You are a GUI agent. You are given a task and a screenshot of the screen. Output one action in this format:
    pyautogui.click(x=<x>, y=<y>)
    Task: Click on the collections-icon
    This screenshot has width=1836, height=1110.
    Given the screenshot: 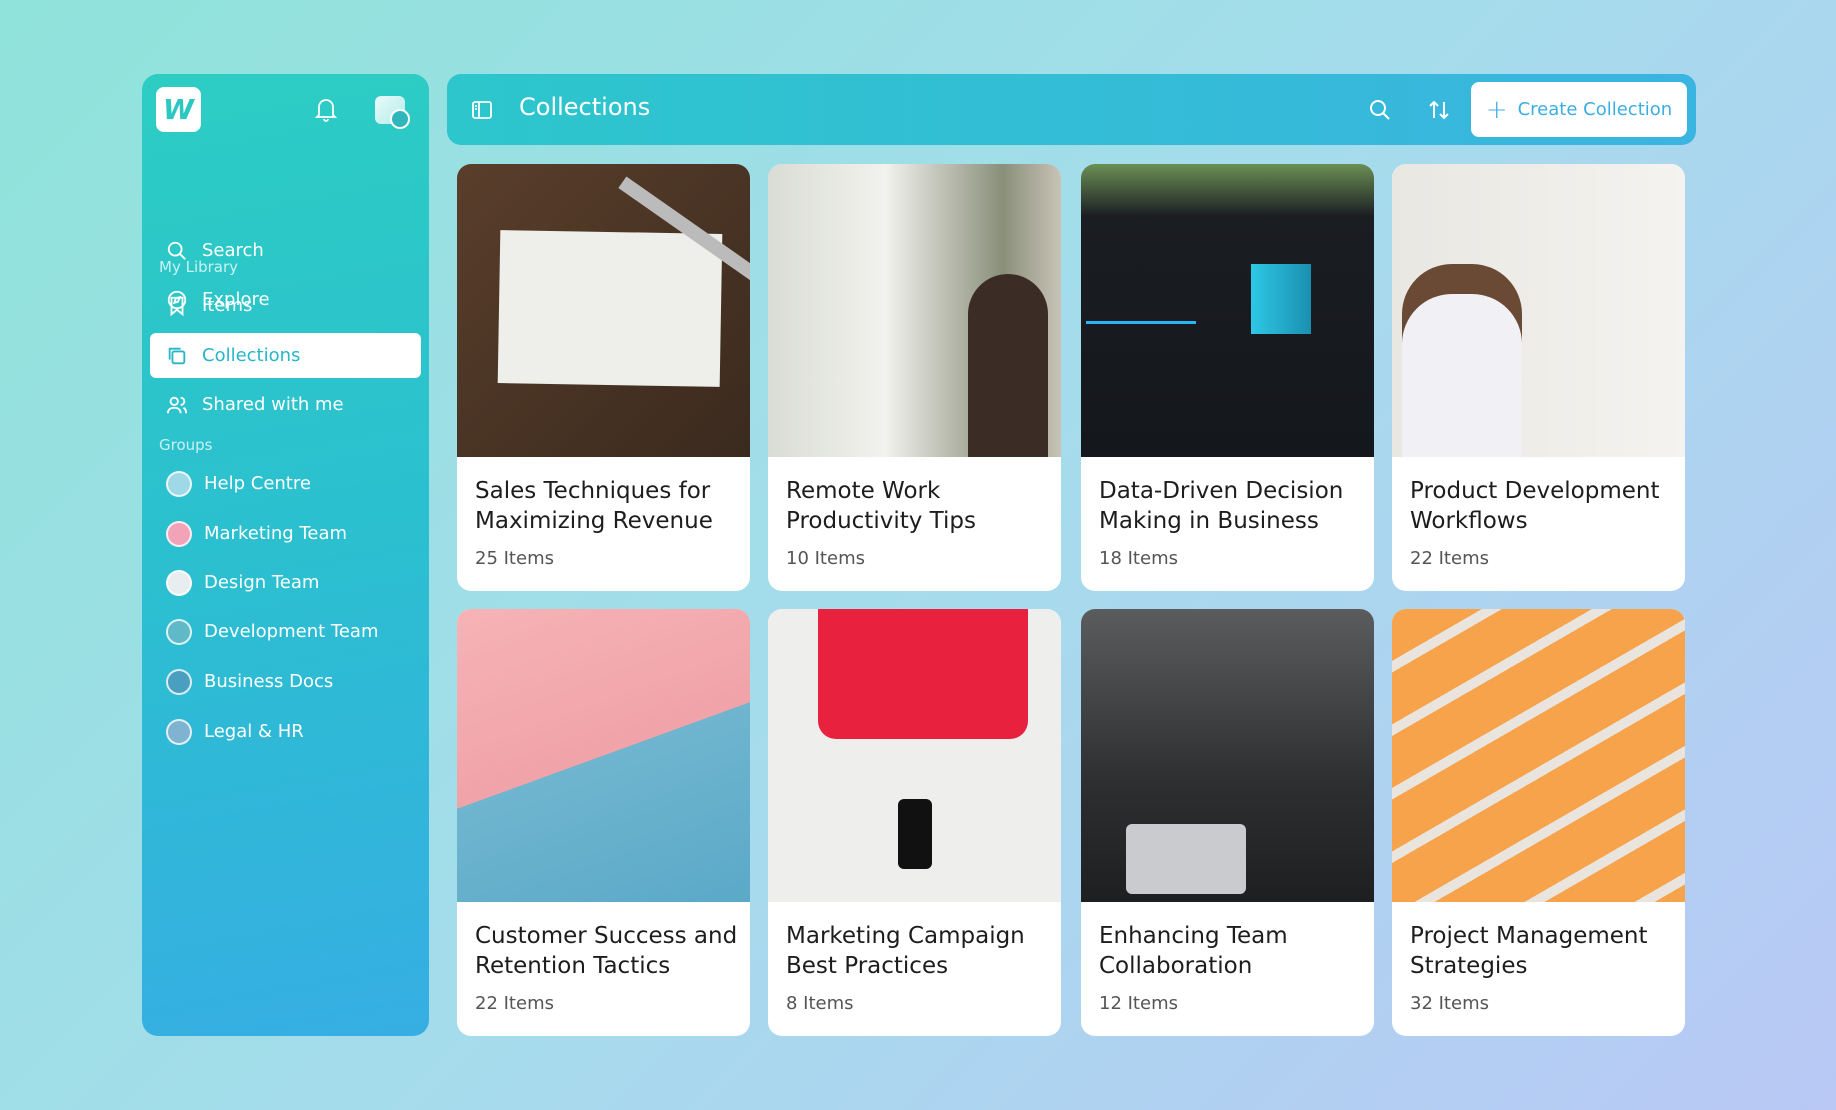 What is the action you would take?
    pyautogui.click(x=177, y=355)
    